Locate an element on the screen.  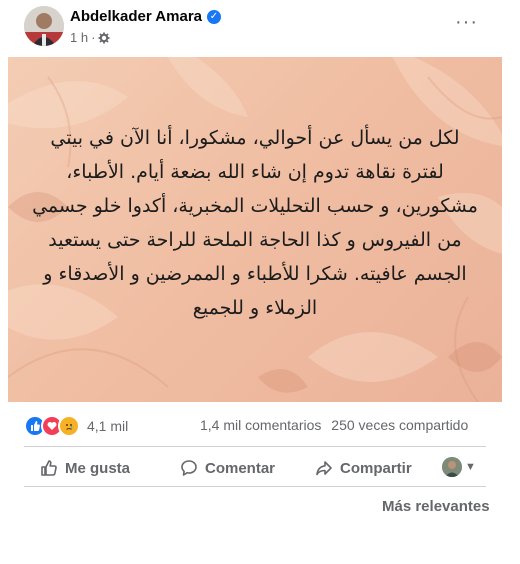
audience-gear-icon is located at coordinates (104, 37).